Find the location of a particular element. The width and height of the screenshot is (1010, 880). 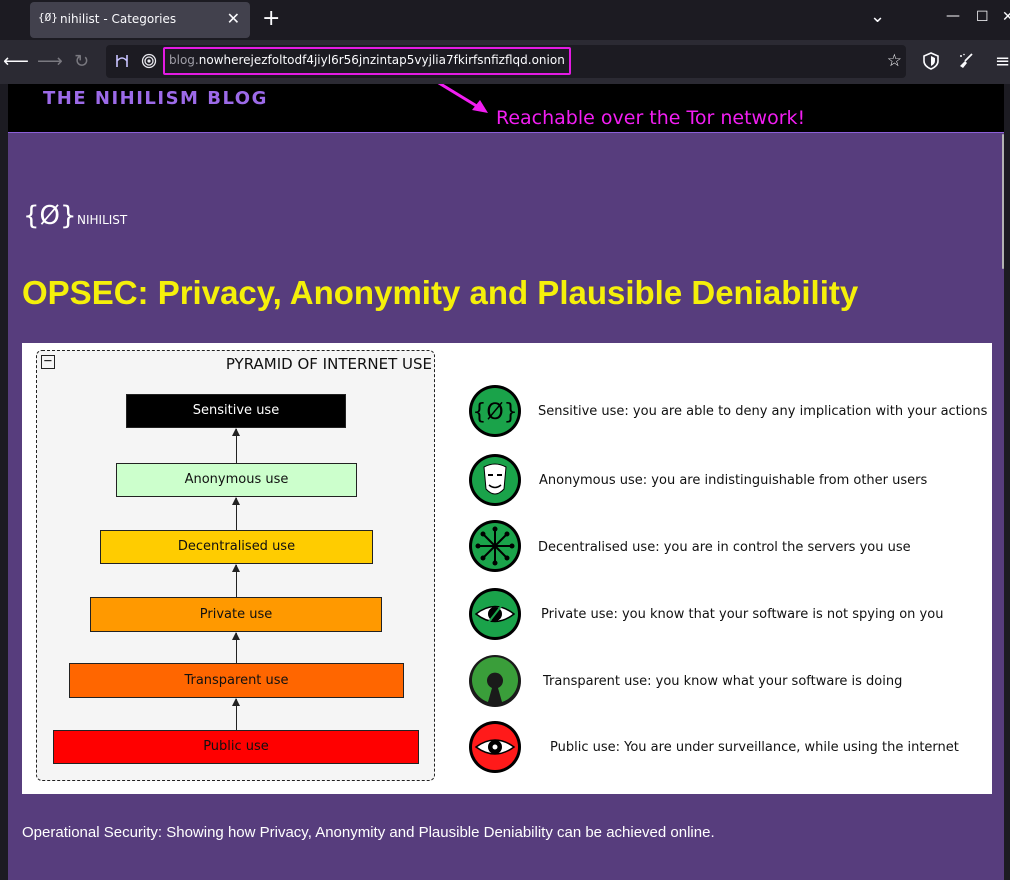

level-transparent: Transparent use is located at coordinates (236, 680).